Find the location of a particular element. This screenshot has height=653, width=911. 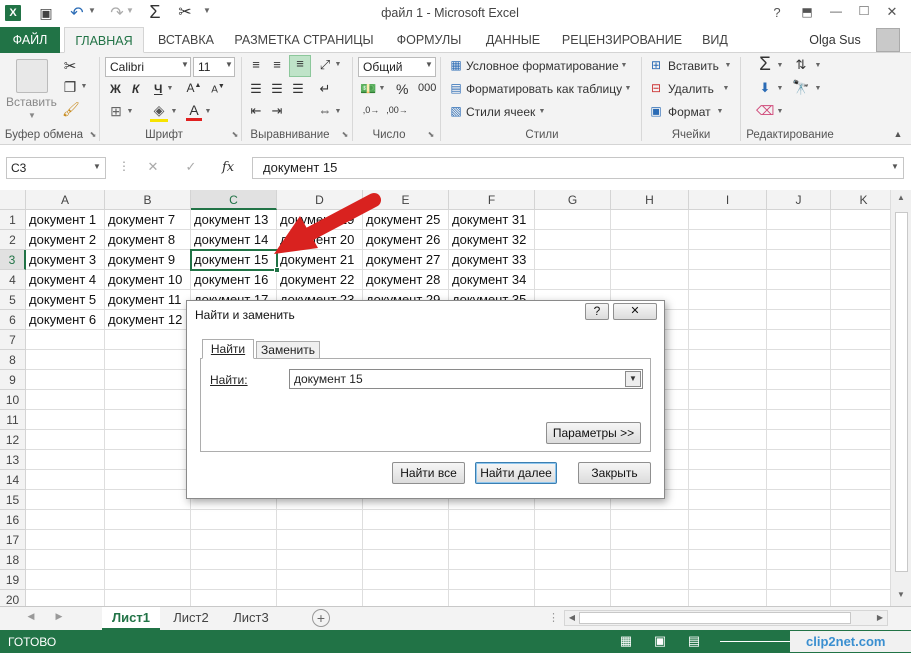

cell-a7 is located at coordinates (65, 340).